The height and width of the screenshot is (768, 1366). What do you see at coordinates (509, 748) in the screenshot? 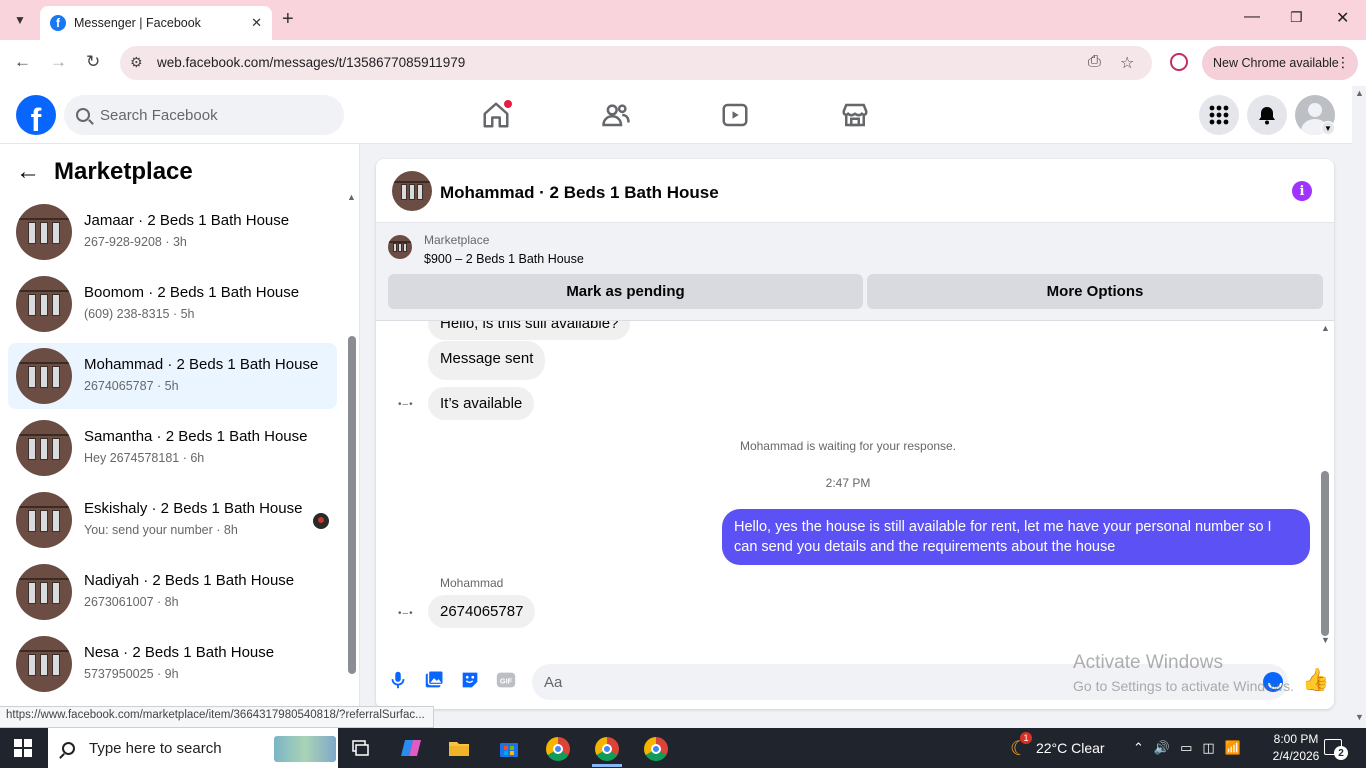
I see `microsoft-store-icon` at bounding box center [509, 748].